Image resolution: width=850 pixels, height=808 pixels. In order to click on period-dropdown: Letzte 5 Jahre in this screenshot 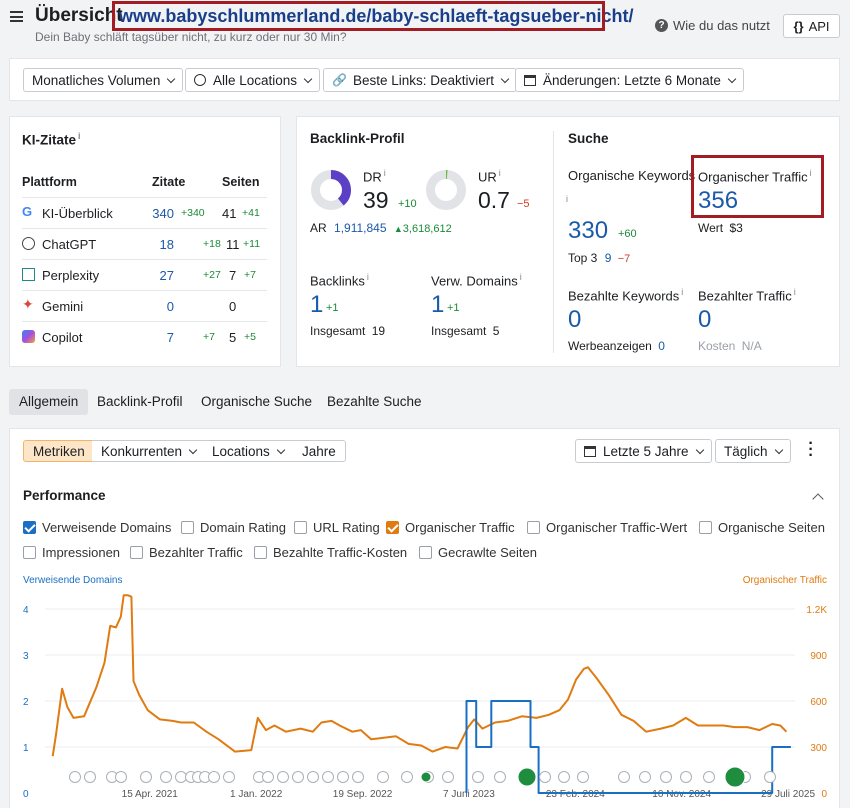, I will do `click(643, 451)`.